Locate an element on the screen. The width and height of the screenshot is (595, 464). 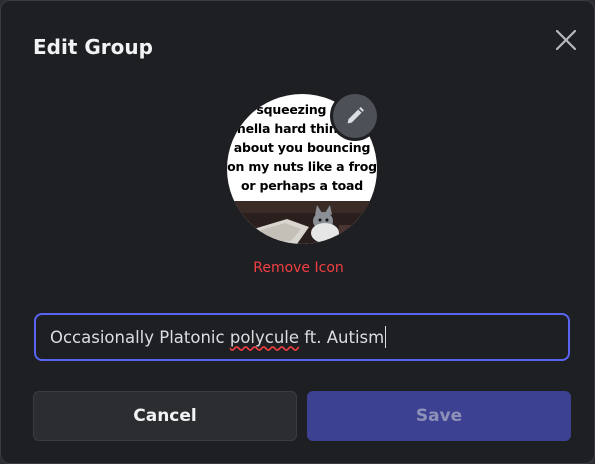
caption-line: or perhaps a toad is located at coordinates (302, 185).